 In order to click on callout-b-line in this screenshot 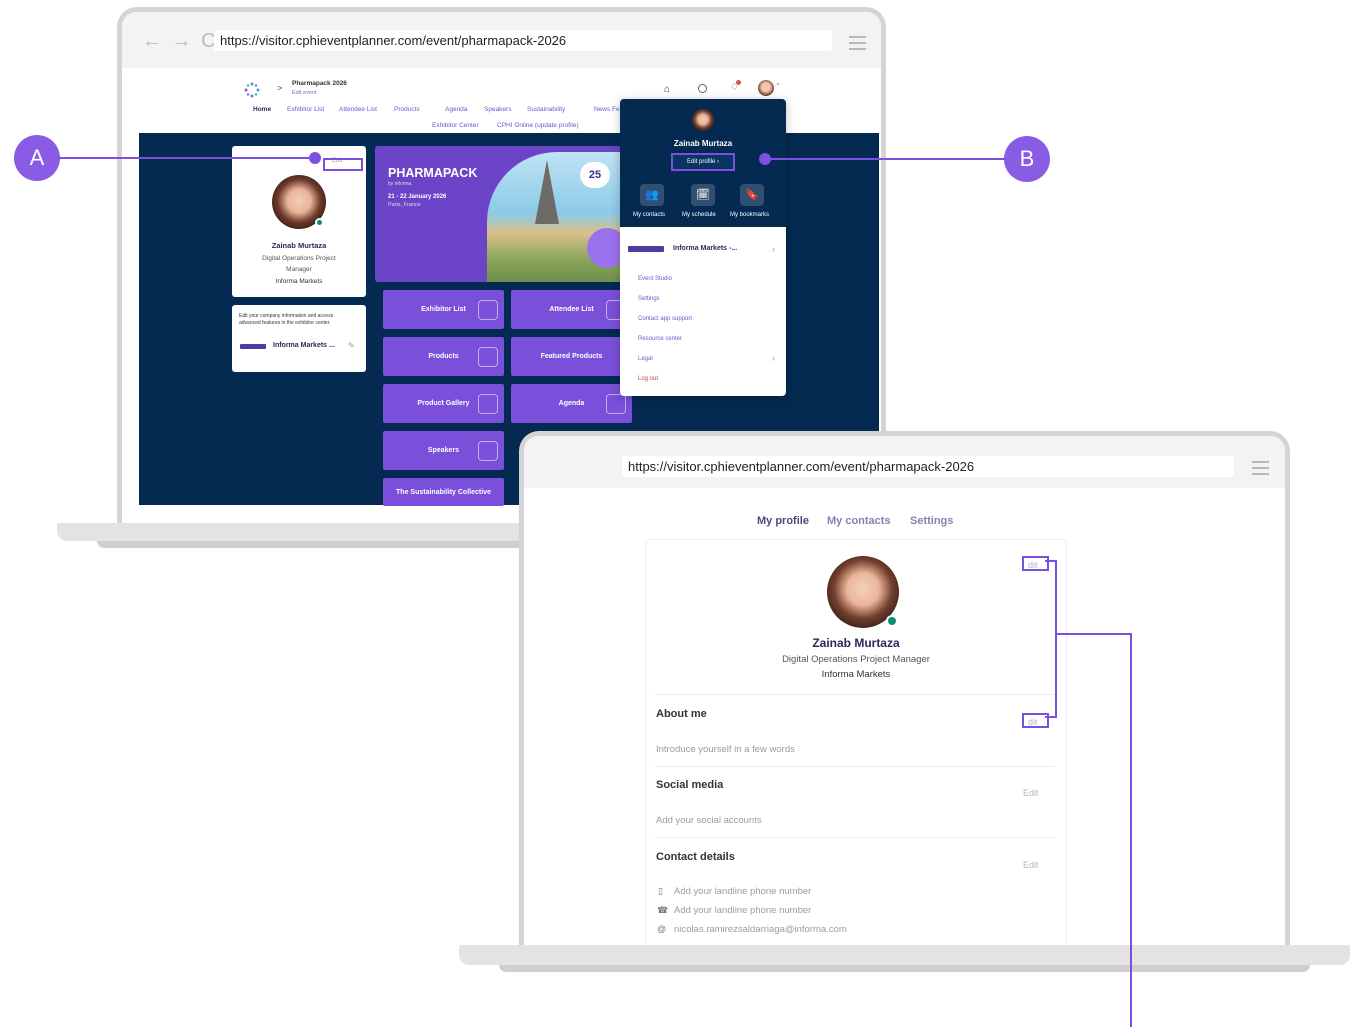, I will do `click(886, 159)`.